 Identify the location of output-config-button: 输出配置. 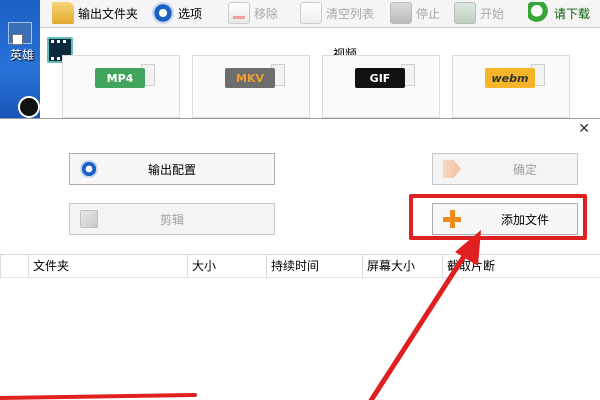
(172, 169).